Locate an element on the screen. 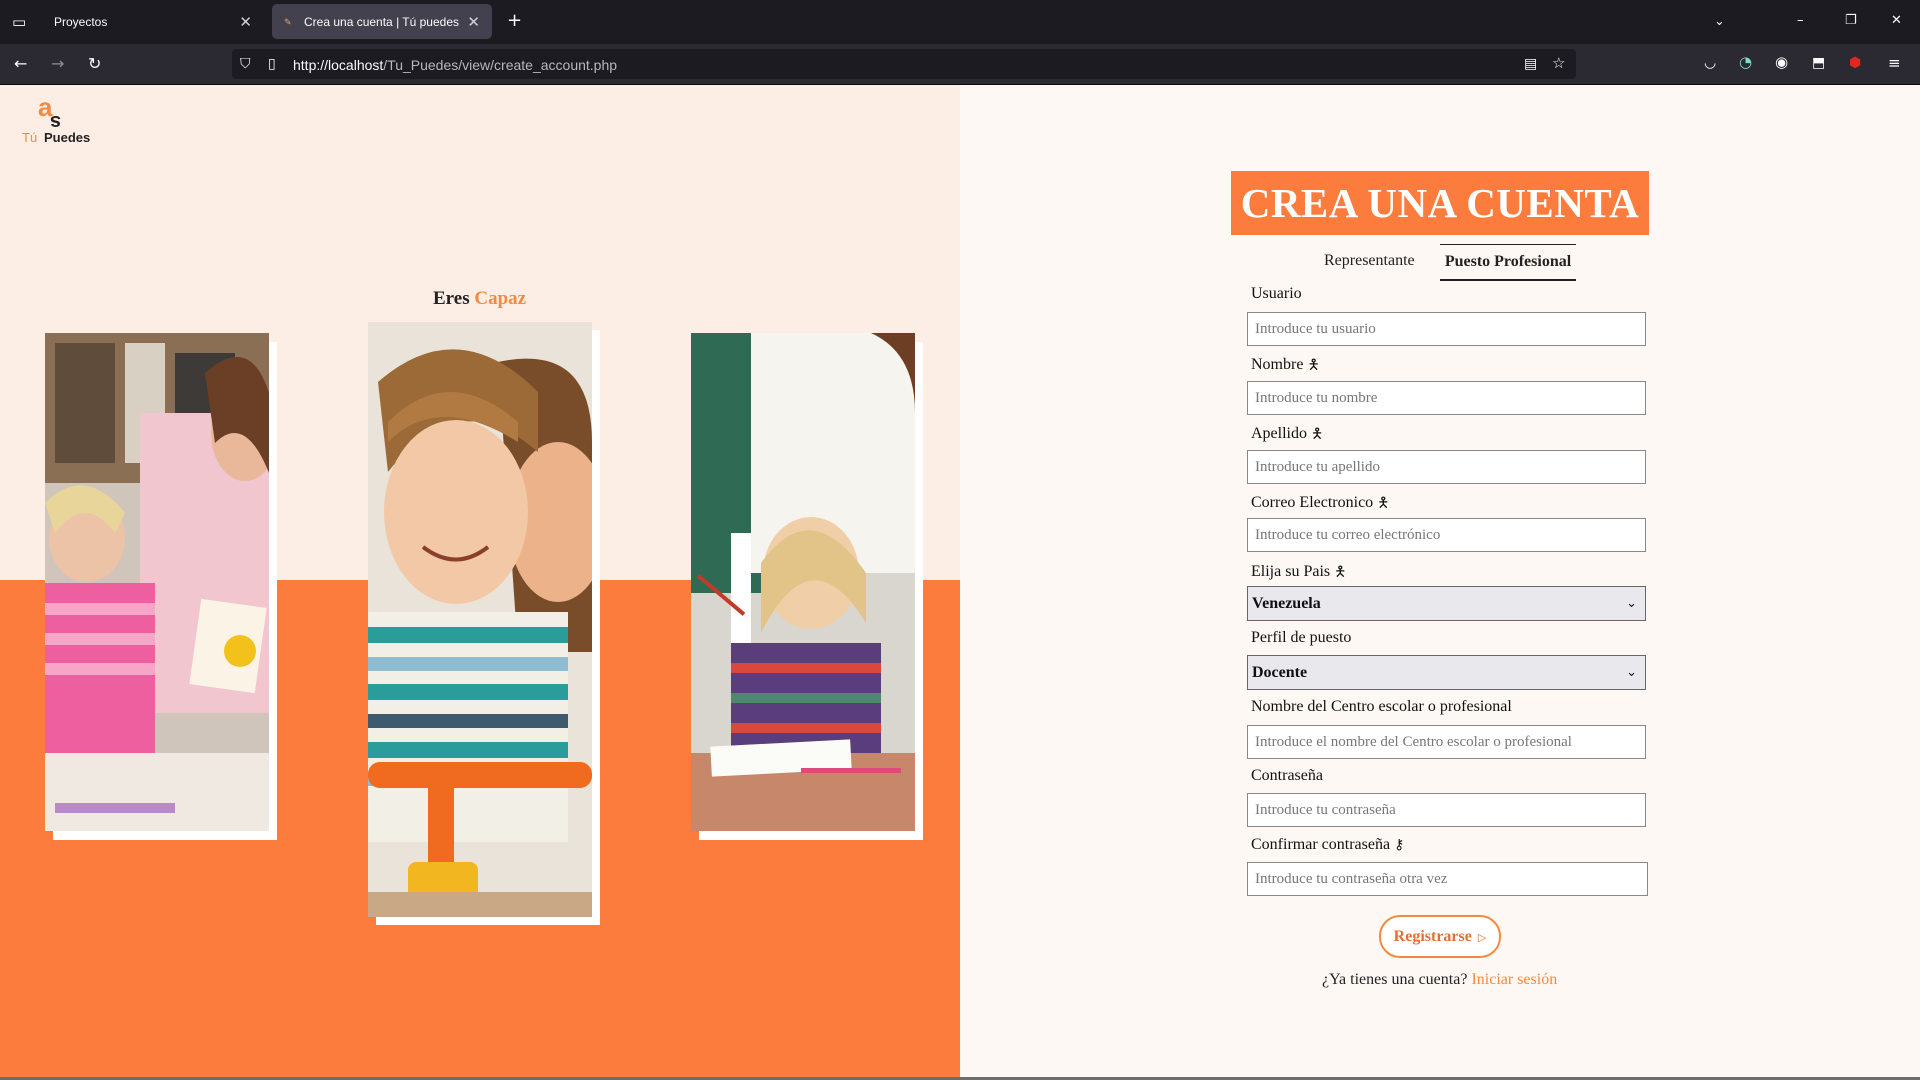 Image resolution: width=1920 pixels, height=1080 pixels. login-prompt: ¿Ya tienes una cuenta? is located at coordinates (1395, 979).